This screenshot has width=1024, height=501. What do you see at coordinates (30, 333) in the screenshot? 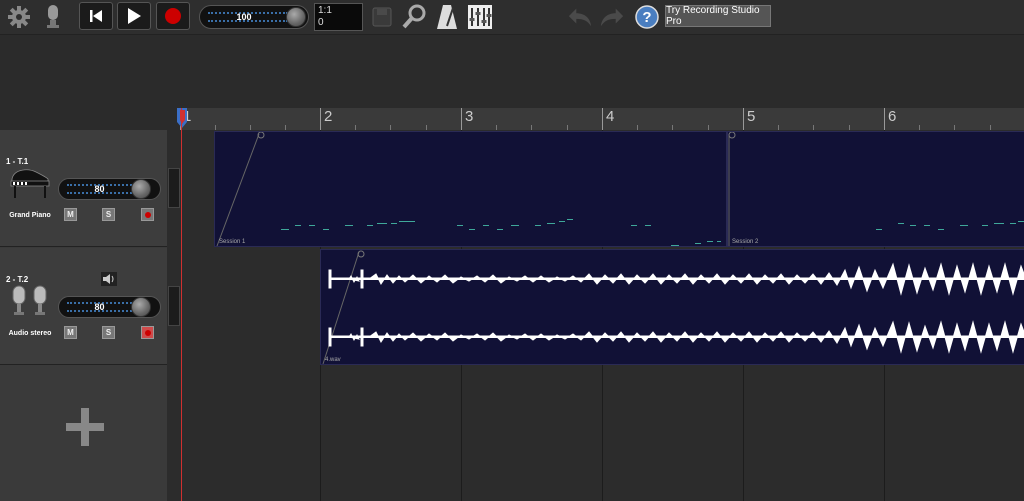
I see `instrument-label: Audio stereo` at bounding box center [30, 333].